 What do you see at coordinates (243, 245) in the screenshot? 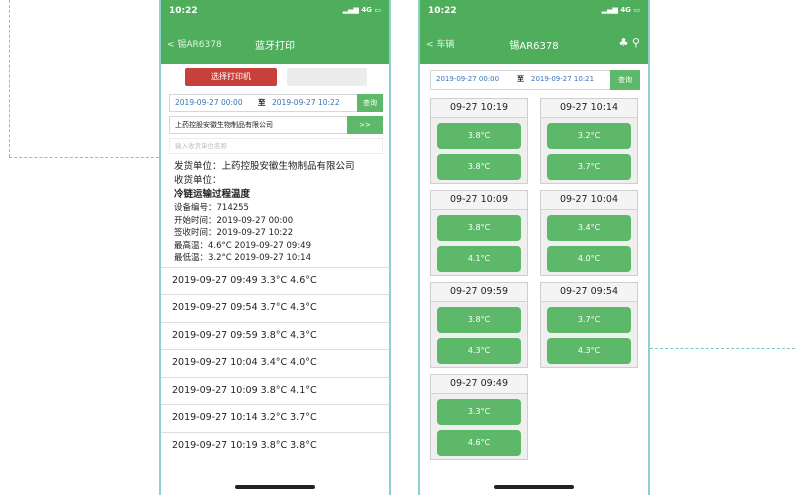
I see `max-temp-line: 最高温：4.6°C 2019-09-27 09:49` at bounding box center [243, 245].